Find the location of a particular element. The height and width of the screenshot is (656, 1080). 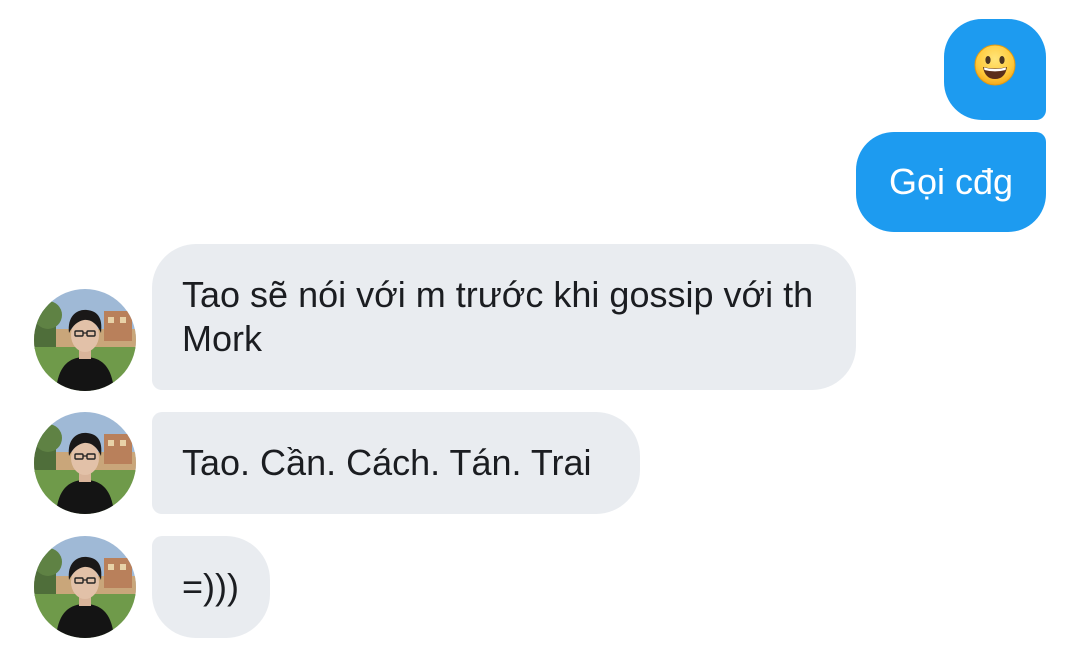

outgoing-message-emoji is located at coordinates (995, 69).